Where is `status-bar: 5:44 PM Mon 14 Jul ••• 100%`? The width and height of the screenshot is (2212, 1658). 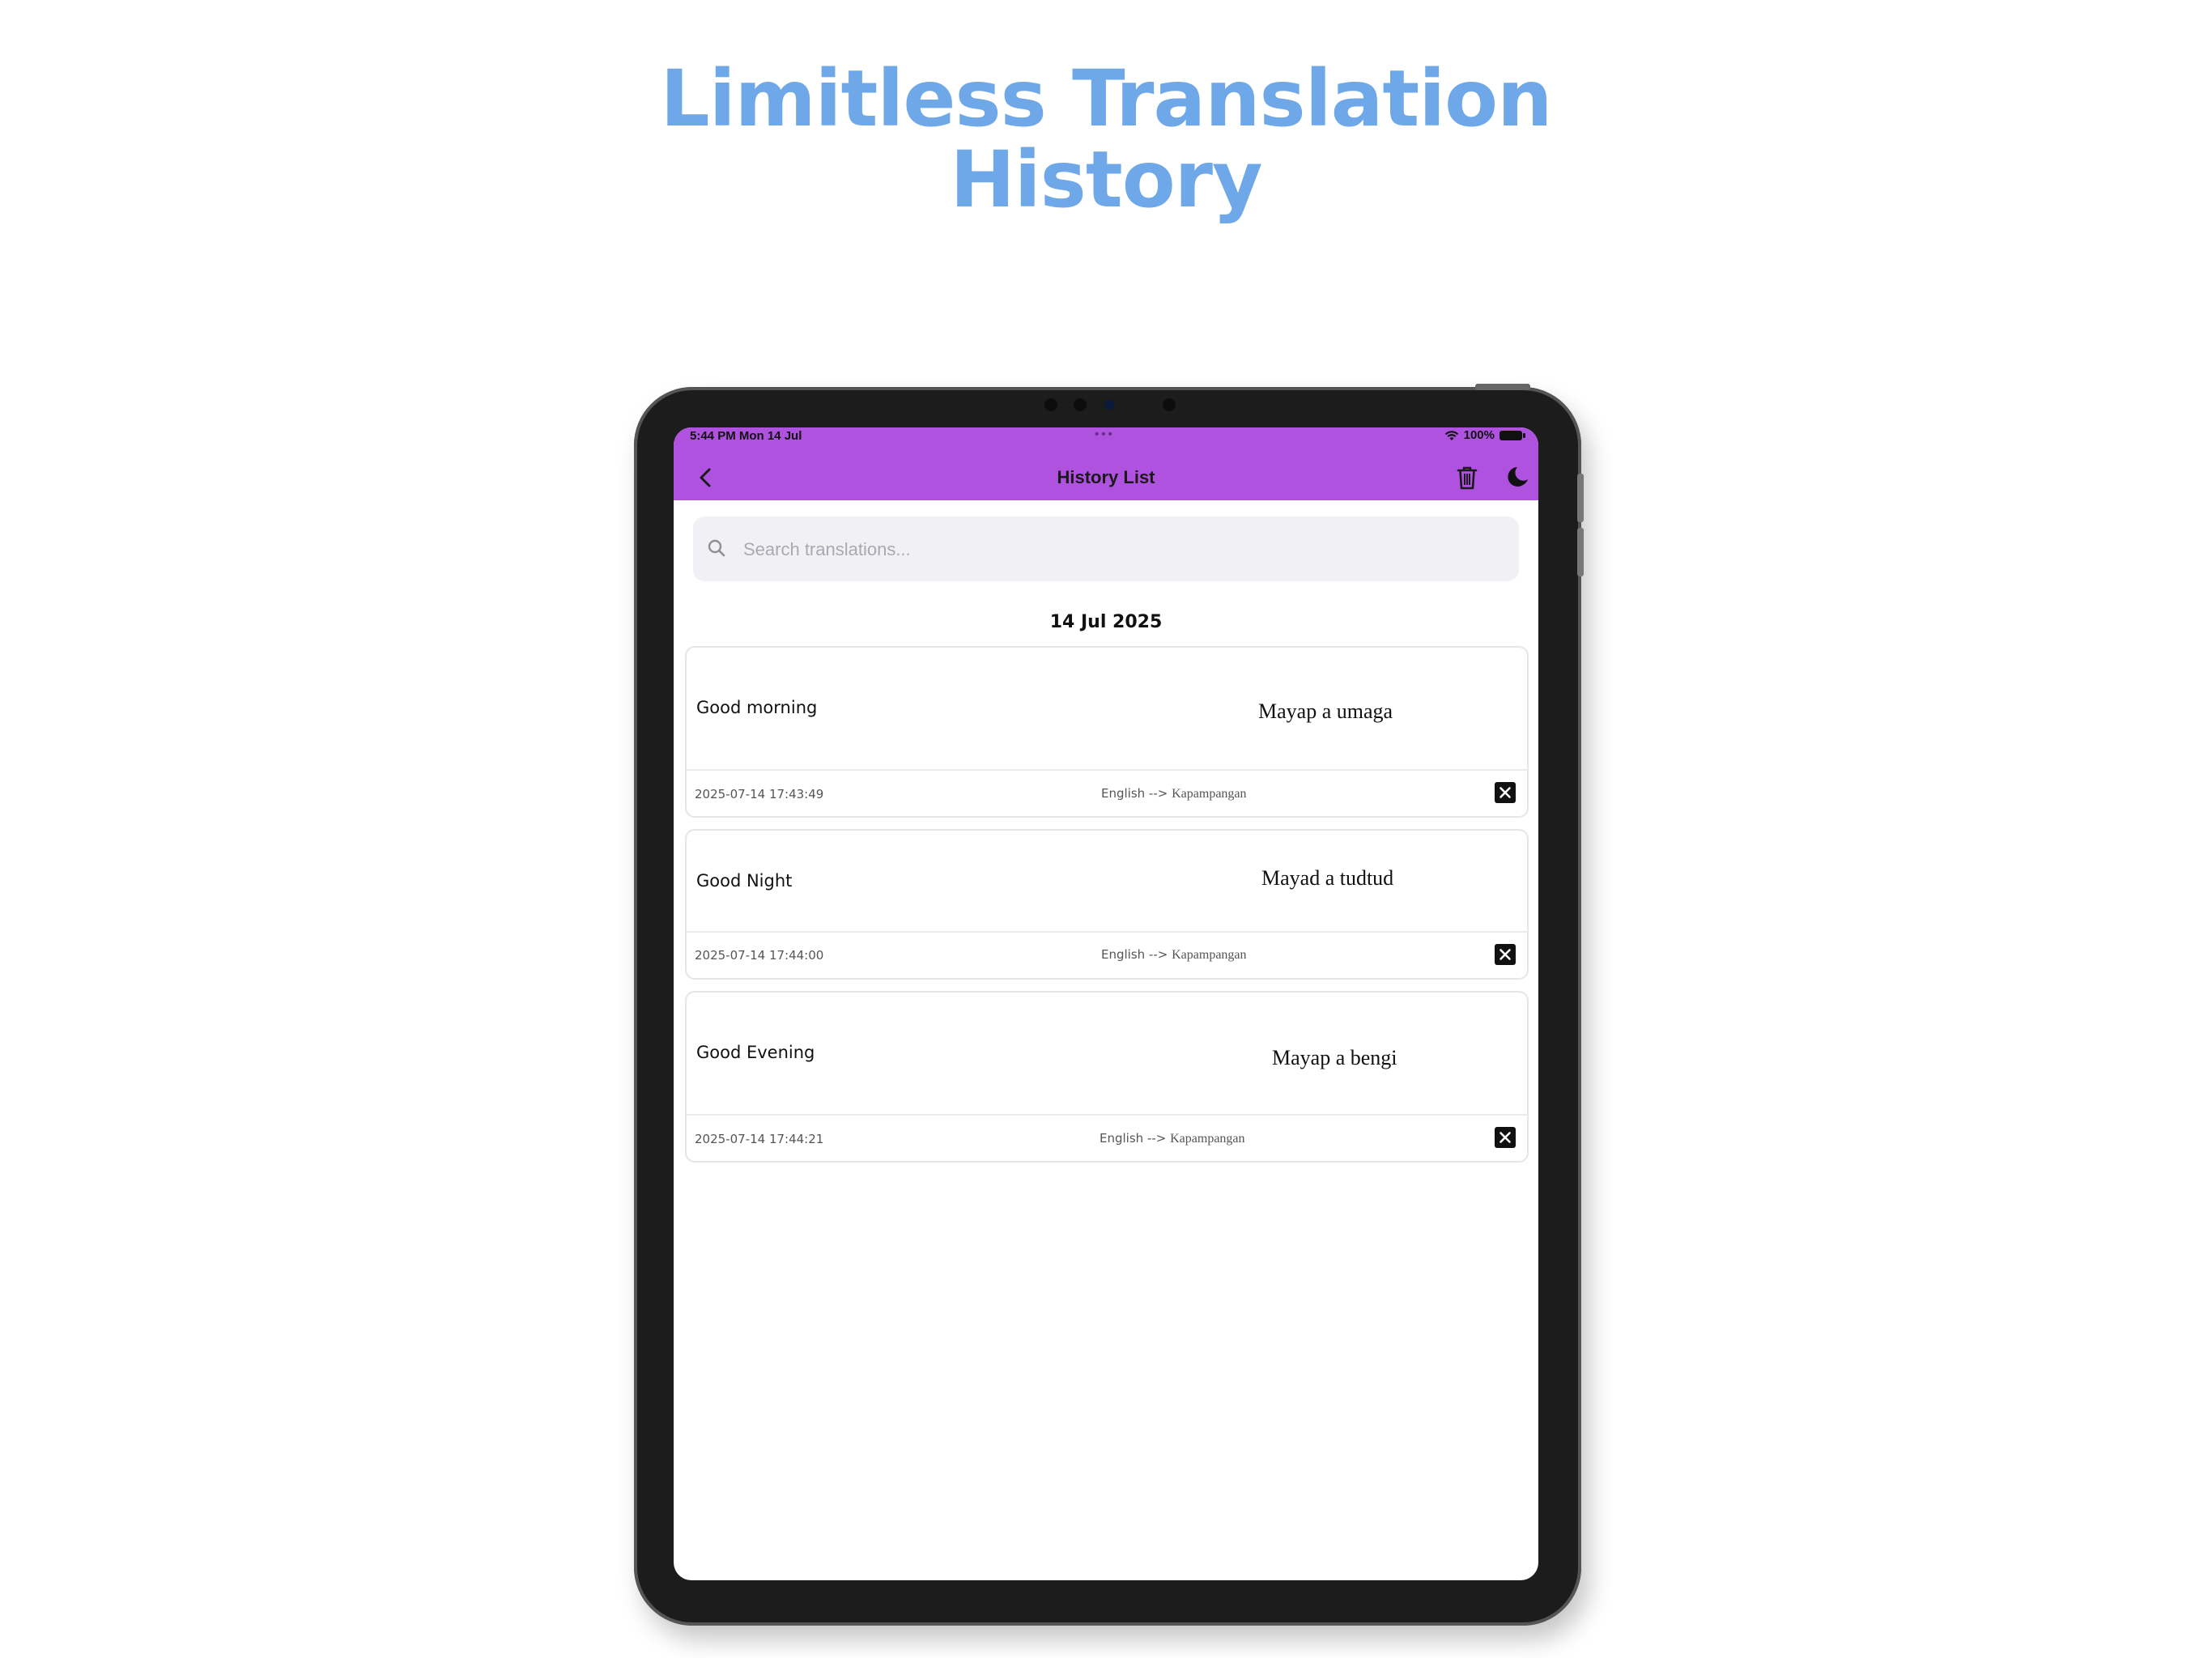 status-bar: 5:44 PM Mon 14 Jul ••• 100% is located at coordinates (1106, 435).